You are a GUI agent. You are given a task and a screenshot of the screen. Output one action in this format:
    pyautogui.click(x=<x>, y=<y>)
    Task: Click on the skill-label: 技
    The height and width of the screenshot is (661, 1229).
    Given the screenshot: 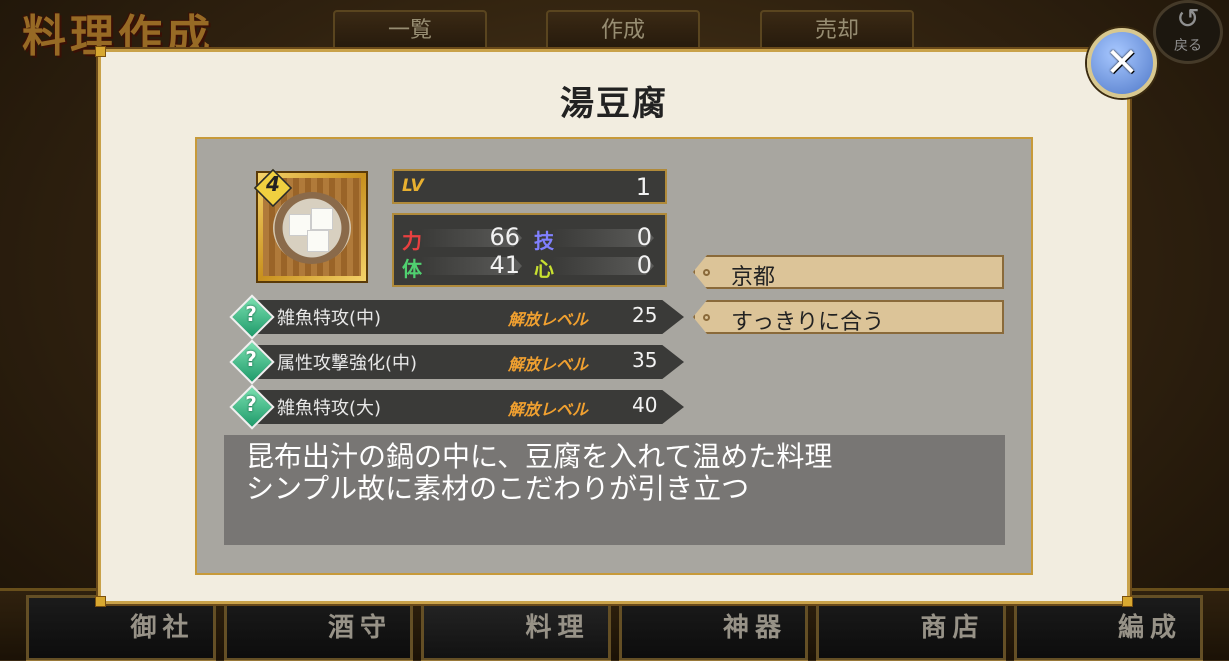 What is the action you would take?
    pyautogui.click(x=544, y=241)
    